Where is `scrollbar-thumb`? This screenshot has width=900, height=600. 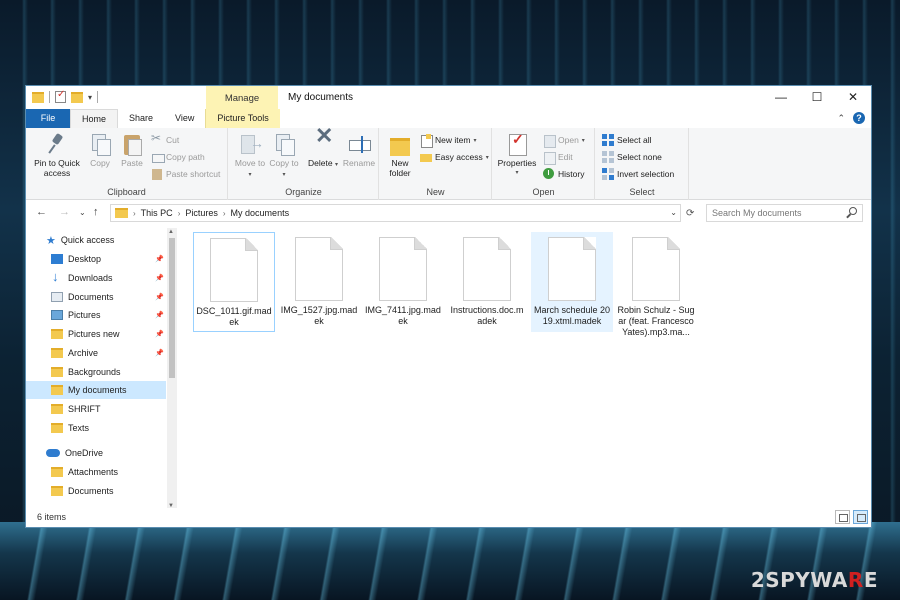
scrollbar-thumb is located at coordinates (172, 308).